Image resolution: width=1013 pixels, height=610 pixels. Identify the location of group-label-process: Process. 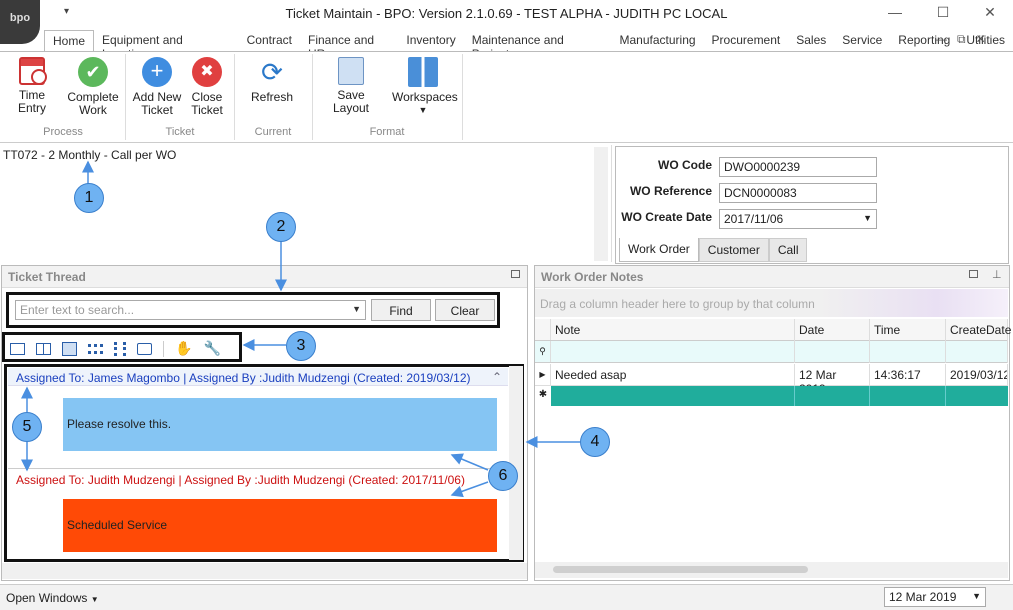
(63, 132).